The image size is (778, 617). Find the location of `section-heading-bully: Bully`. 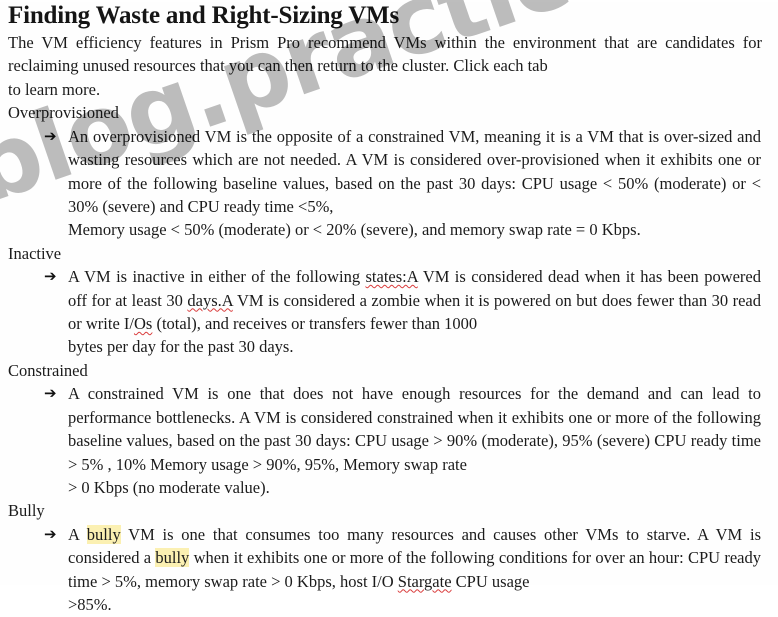

section-heading-bully: Bully is located at coordinates (385, 510).